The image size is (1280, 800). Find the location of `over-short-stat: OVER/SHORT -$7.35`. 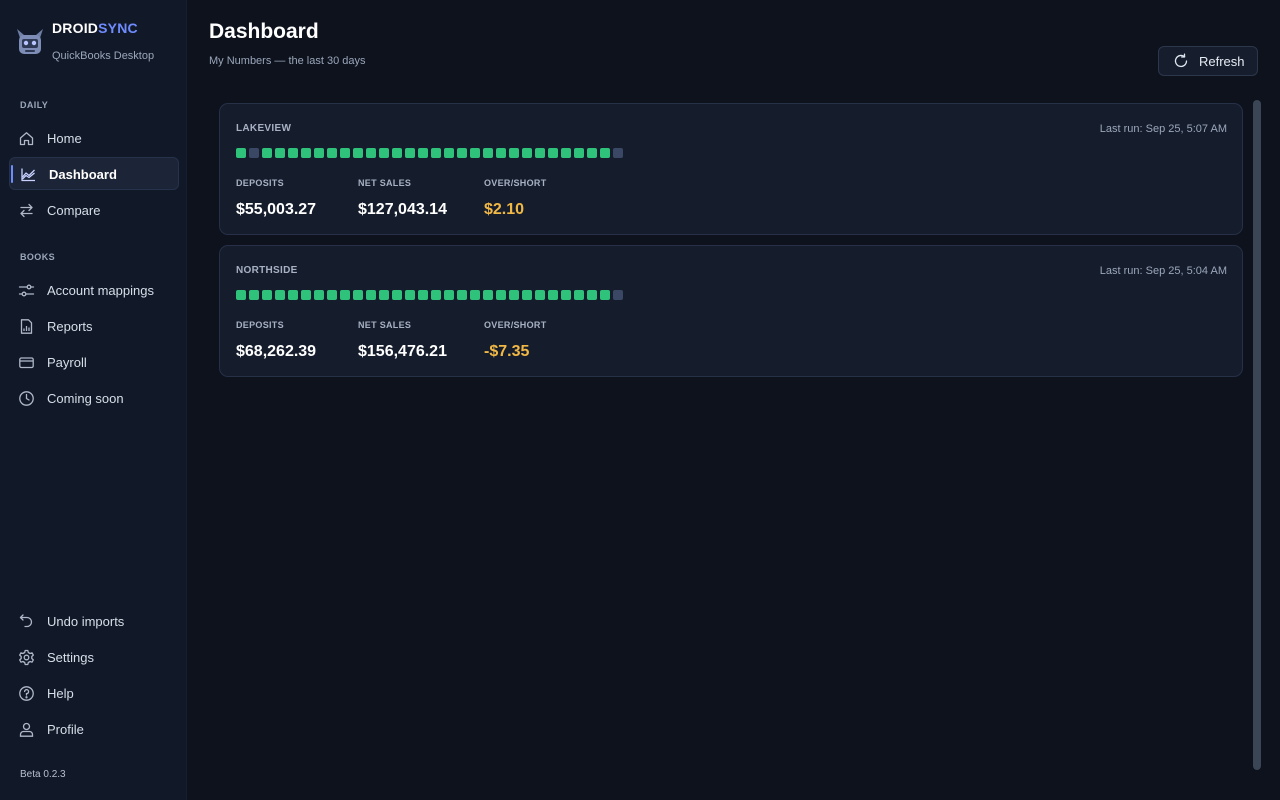

over-short-stat: OVER/SHORT -$7.35 is located at coordinates (515, 340).